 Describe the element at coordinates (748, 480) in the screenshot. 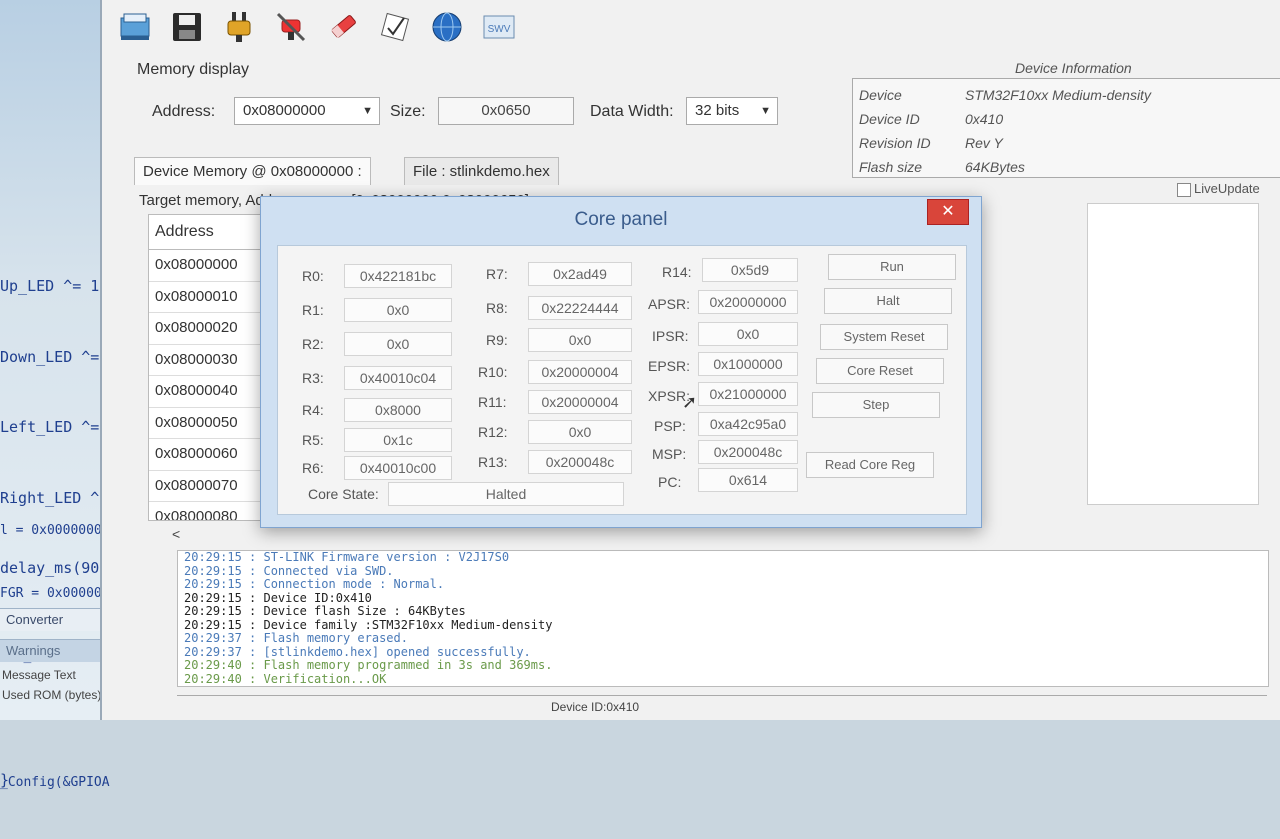

I see `reg-value-pc: 0x614` at that location.